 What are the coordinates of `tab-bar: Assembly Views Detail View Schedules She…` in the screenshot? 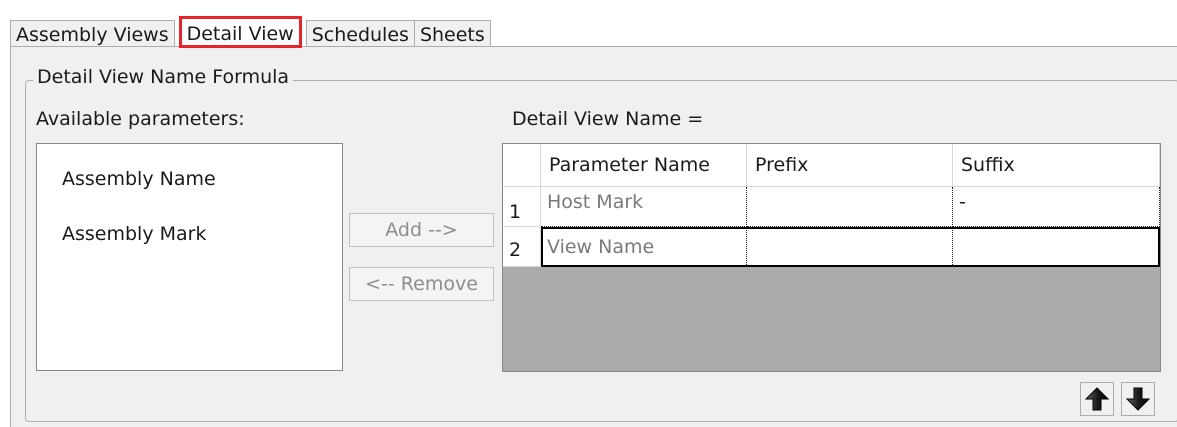 It's located at (250, 32).